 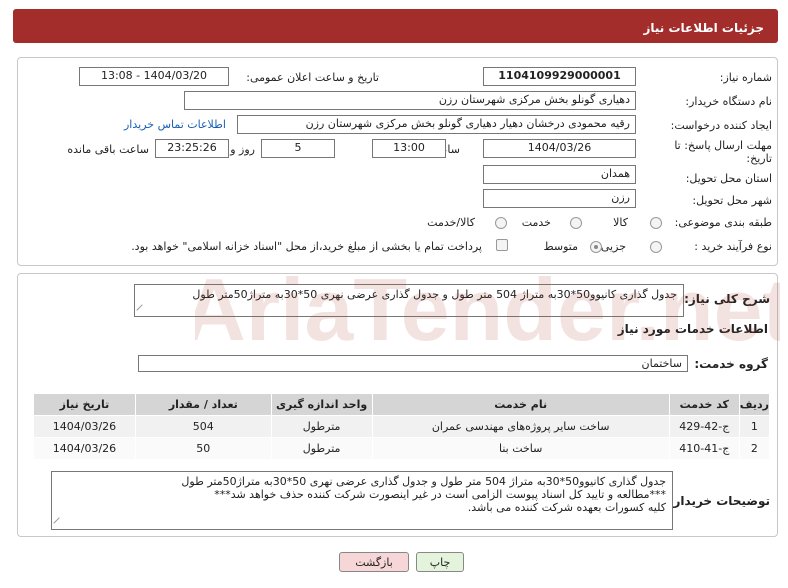 I want to click on purchase-type-option-medium: متوسط, so click(x=560, y=246).